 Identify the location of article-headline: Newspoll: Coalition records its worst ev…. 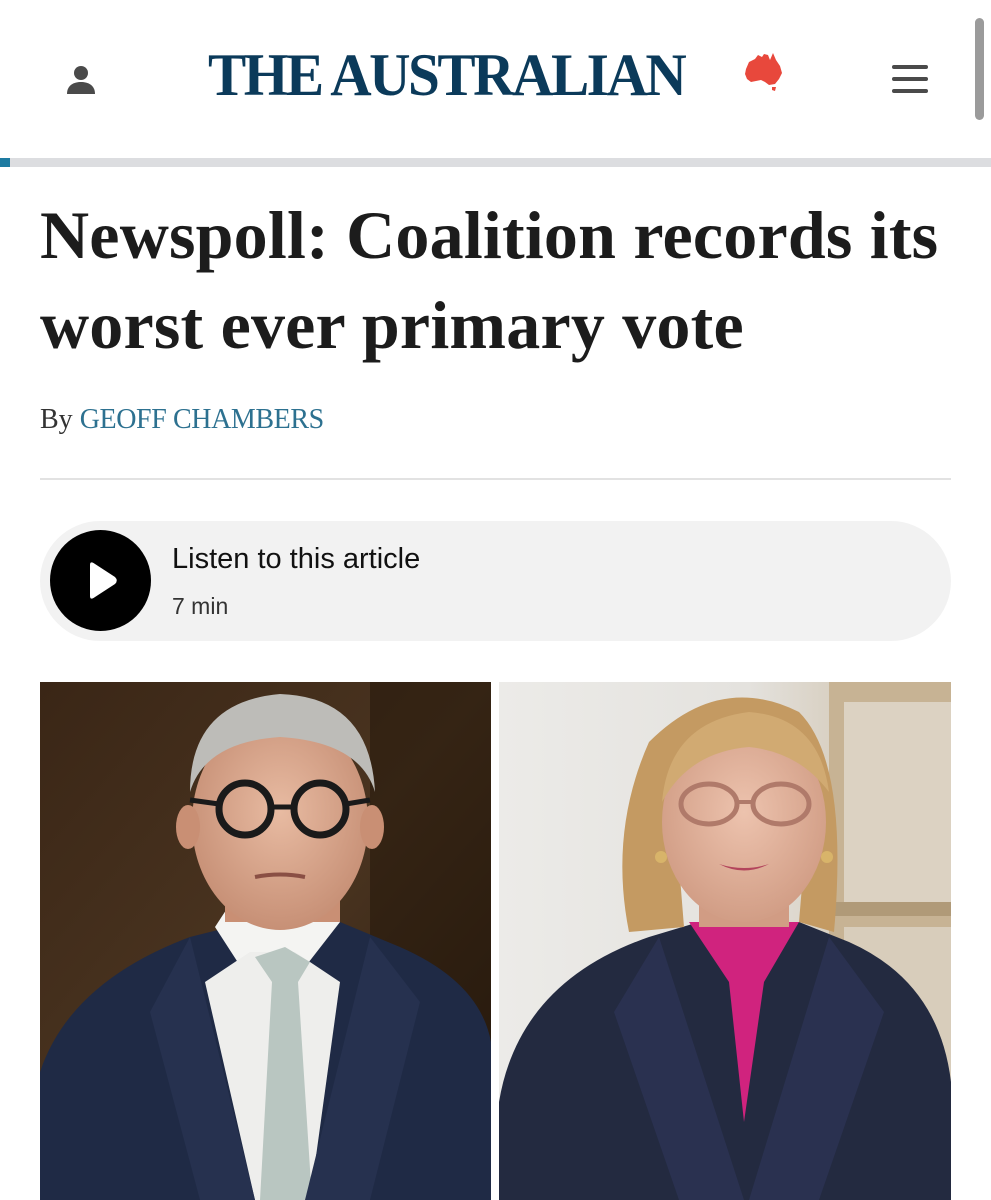
(489, 280).